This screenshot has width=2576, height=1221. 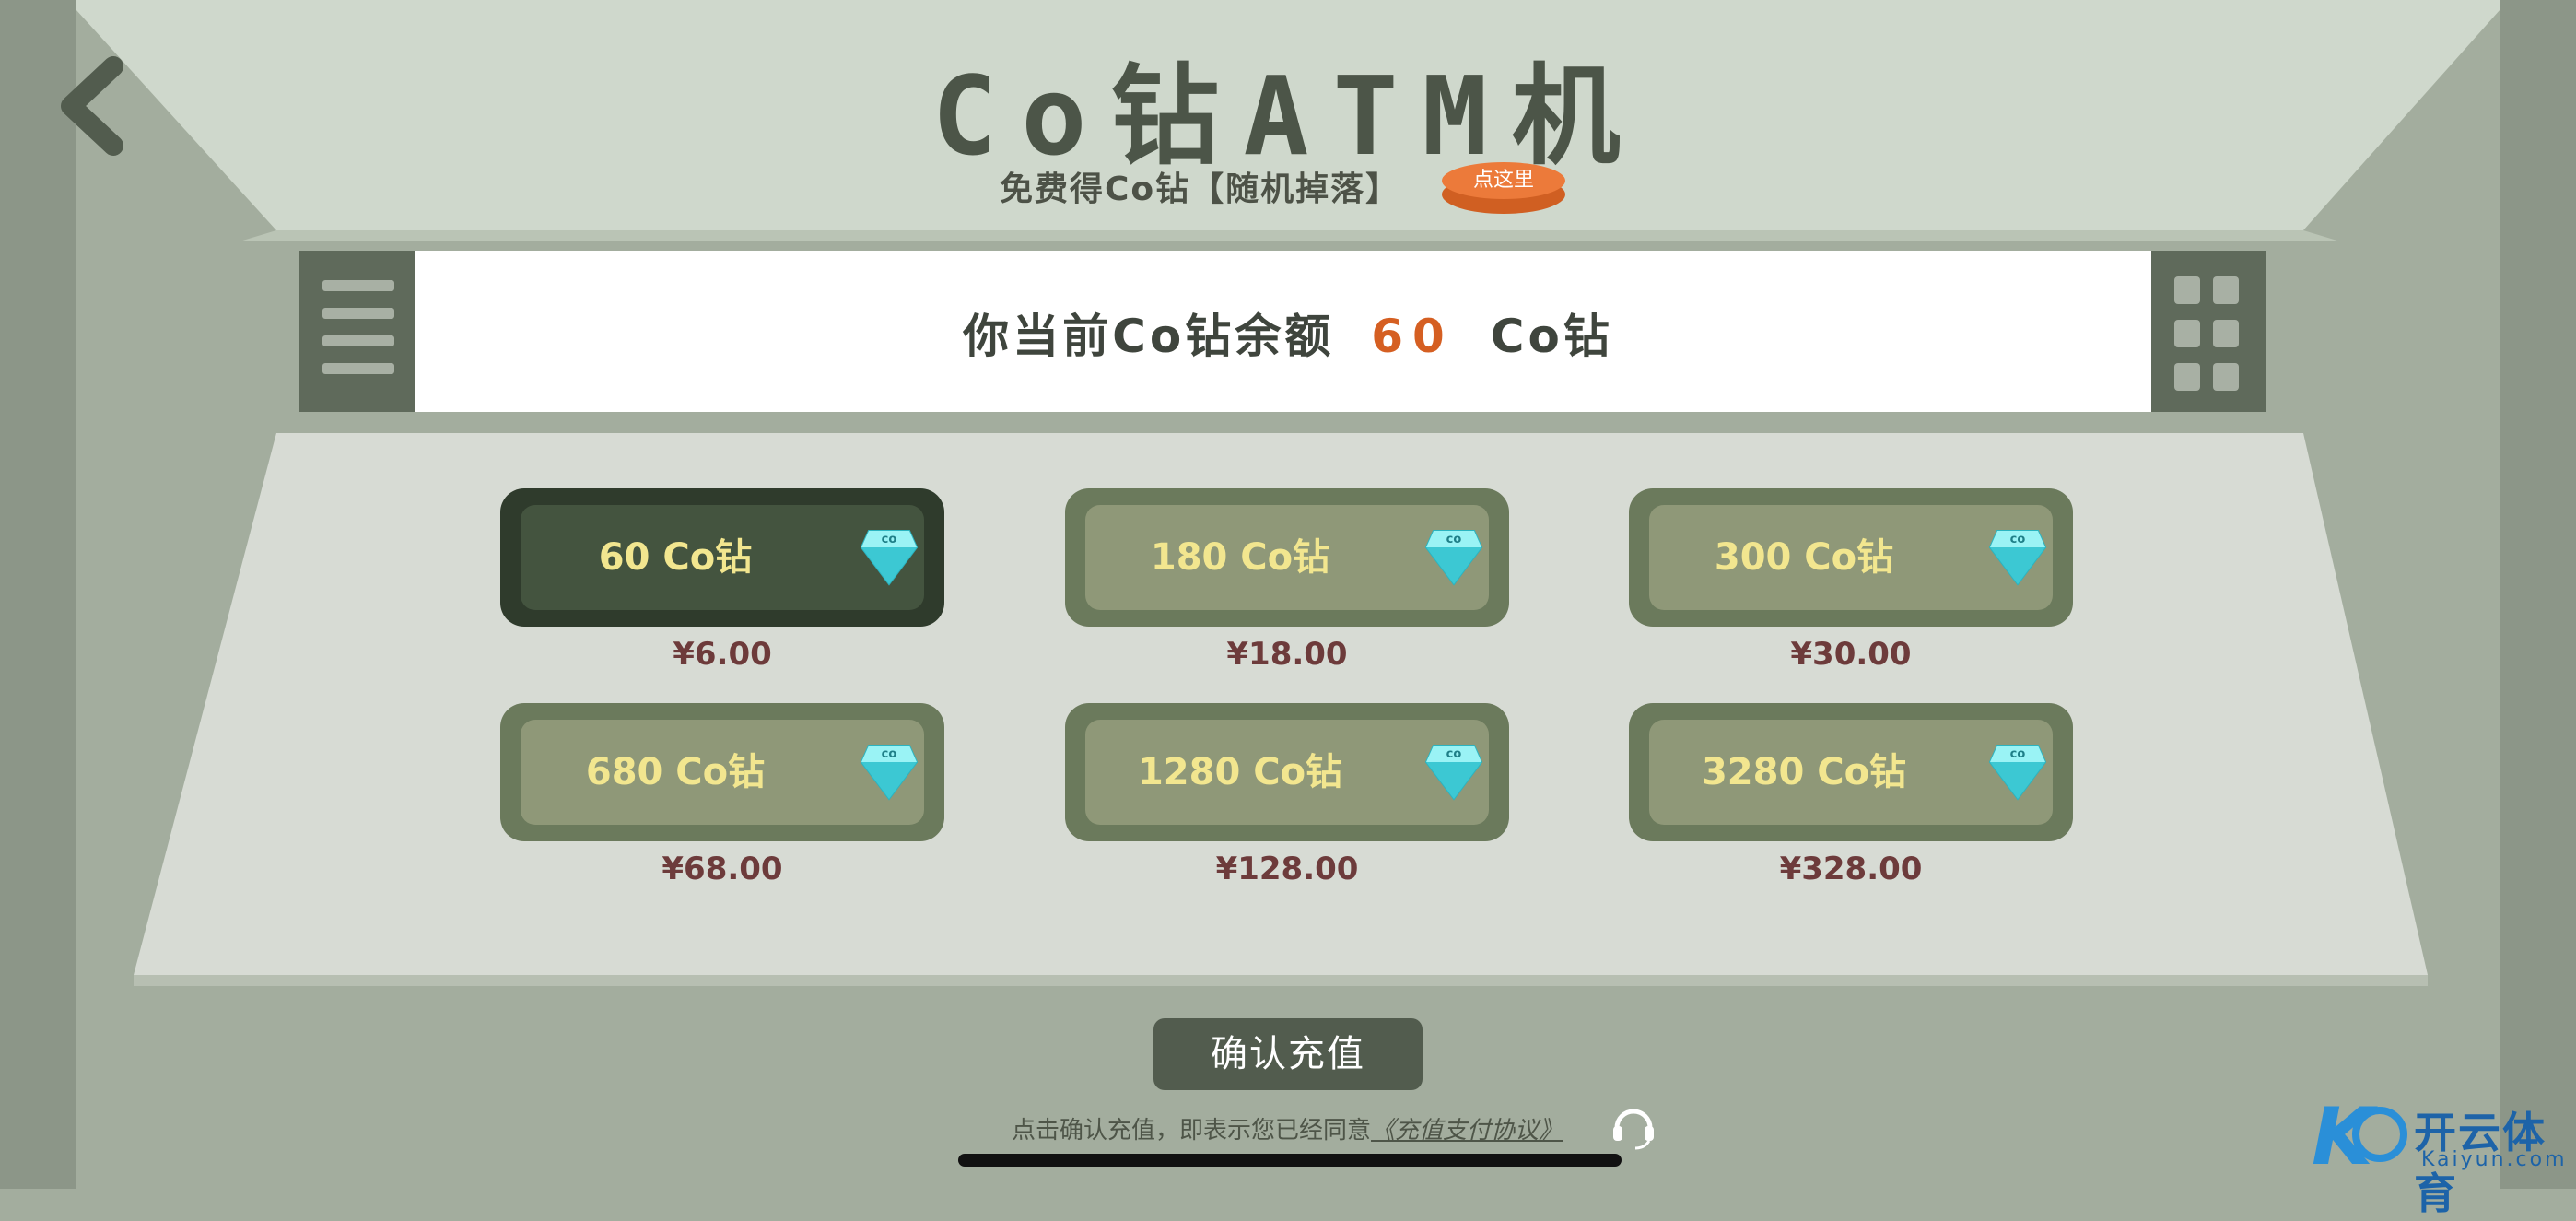 I want to click on package-option: 3280 Co钻 co, so click(x=1851, y=772).